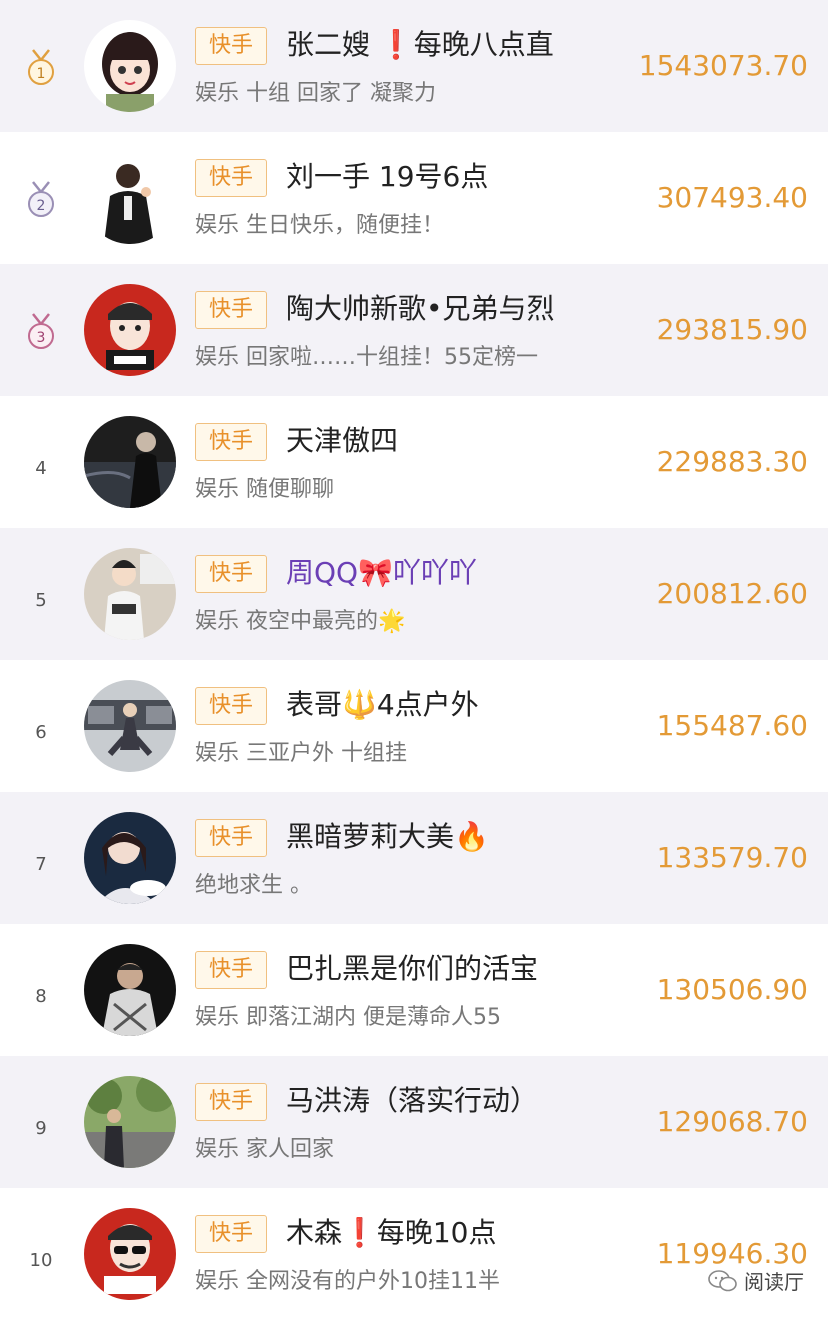  Describe the element at coordinates (41, 338) in the screenshot. I see `medal-rank-number: 3` at that location.